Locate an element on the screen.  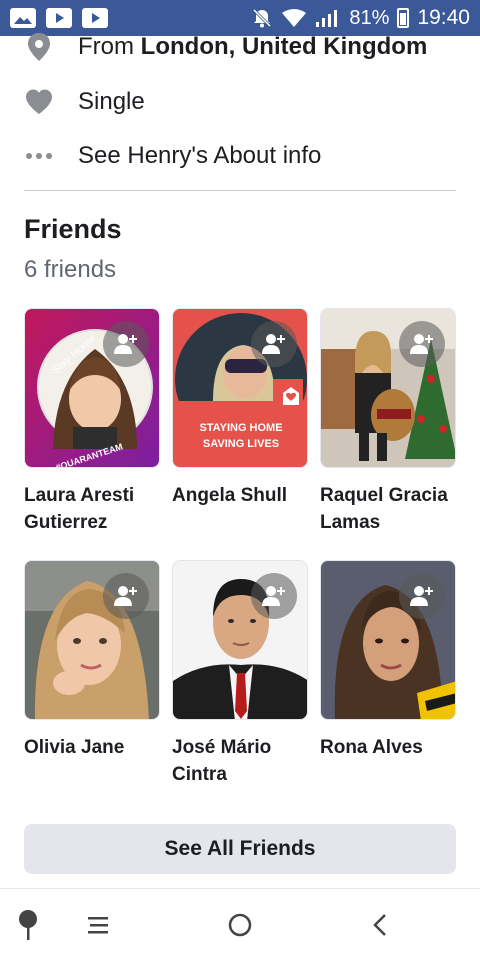
frame-text-line2: SAVING LIVES is located at coordinates (241, 444).